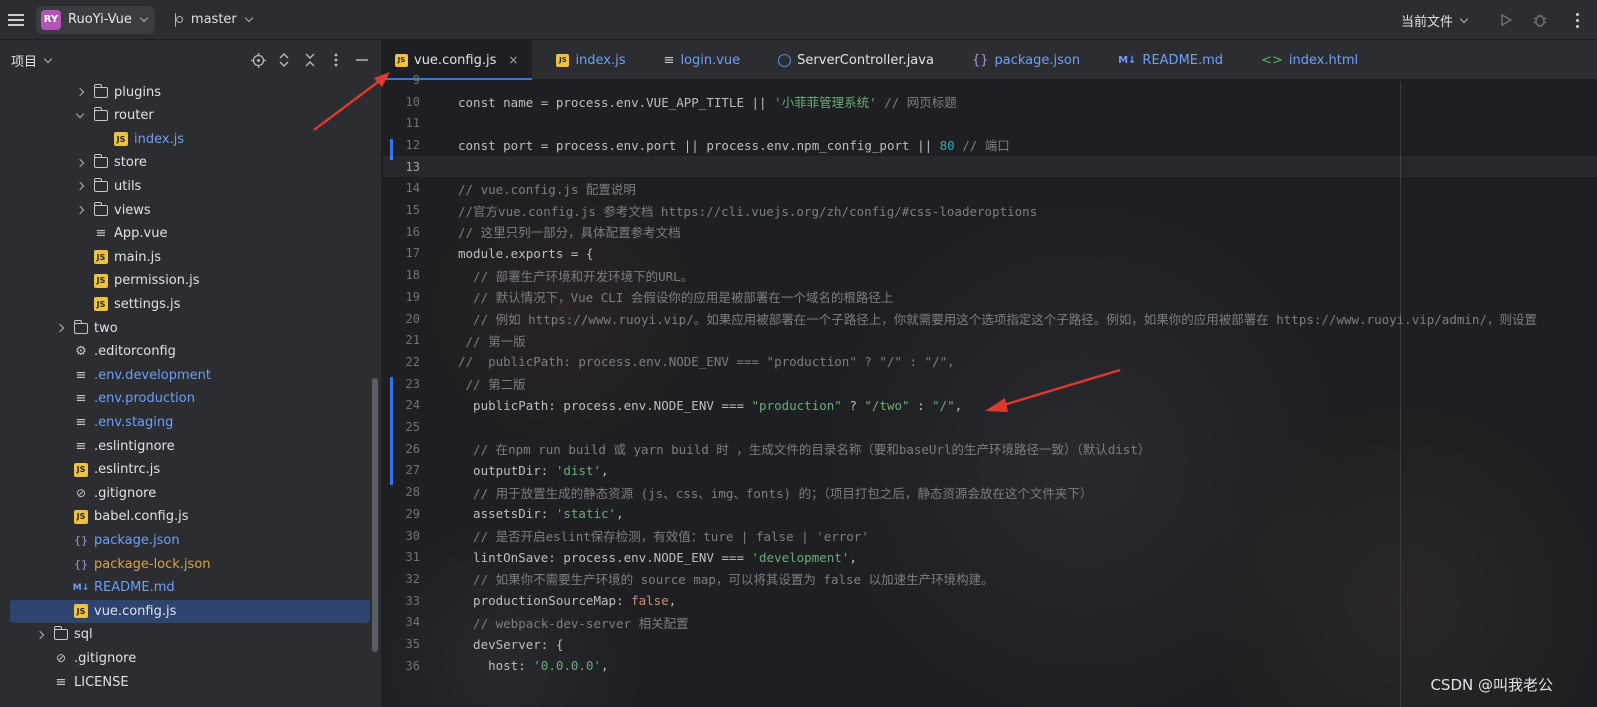 The height and width of the screenshot is (707, 1597). I want to click on code-line: 27 outputDir: 'dist',, so click(990, 471).